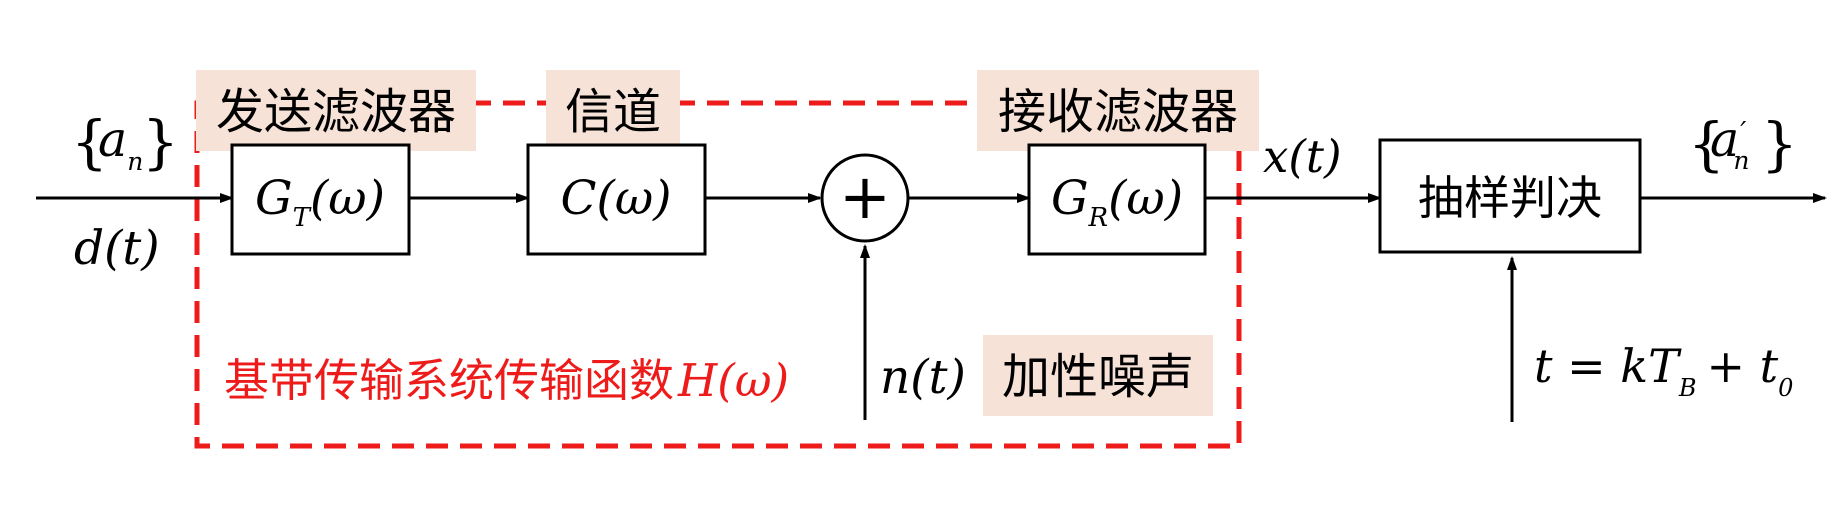 The width and height of the screenshot is (1842, 510). I want to click on output-symbol-prime: ′, so click(1743, 132).